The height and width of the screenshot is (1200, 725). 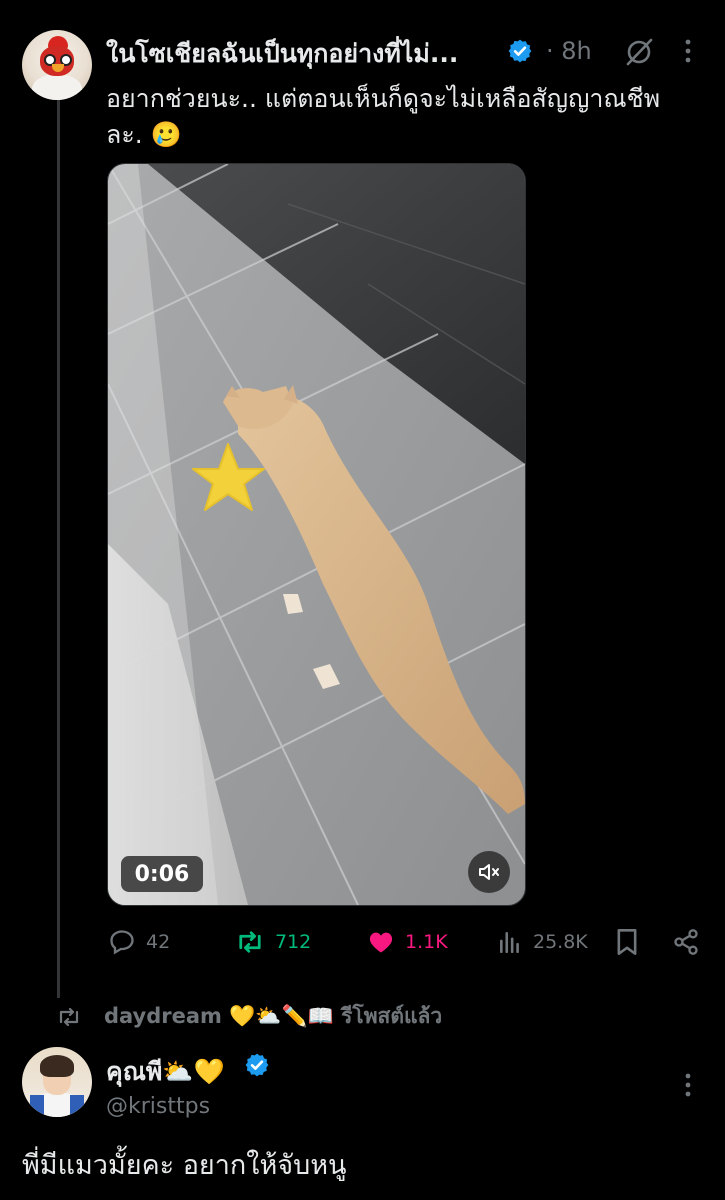 What do you see at coordinates (162, 874) in the screenshot?
I see `video-duration: 0:06` at bounding box center [162, 874].